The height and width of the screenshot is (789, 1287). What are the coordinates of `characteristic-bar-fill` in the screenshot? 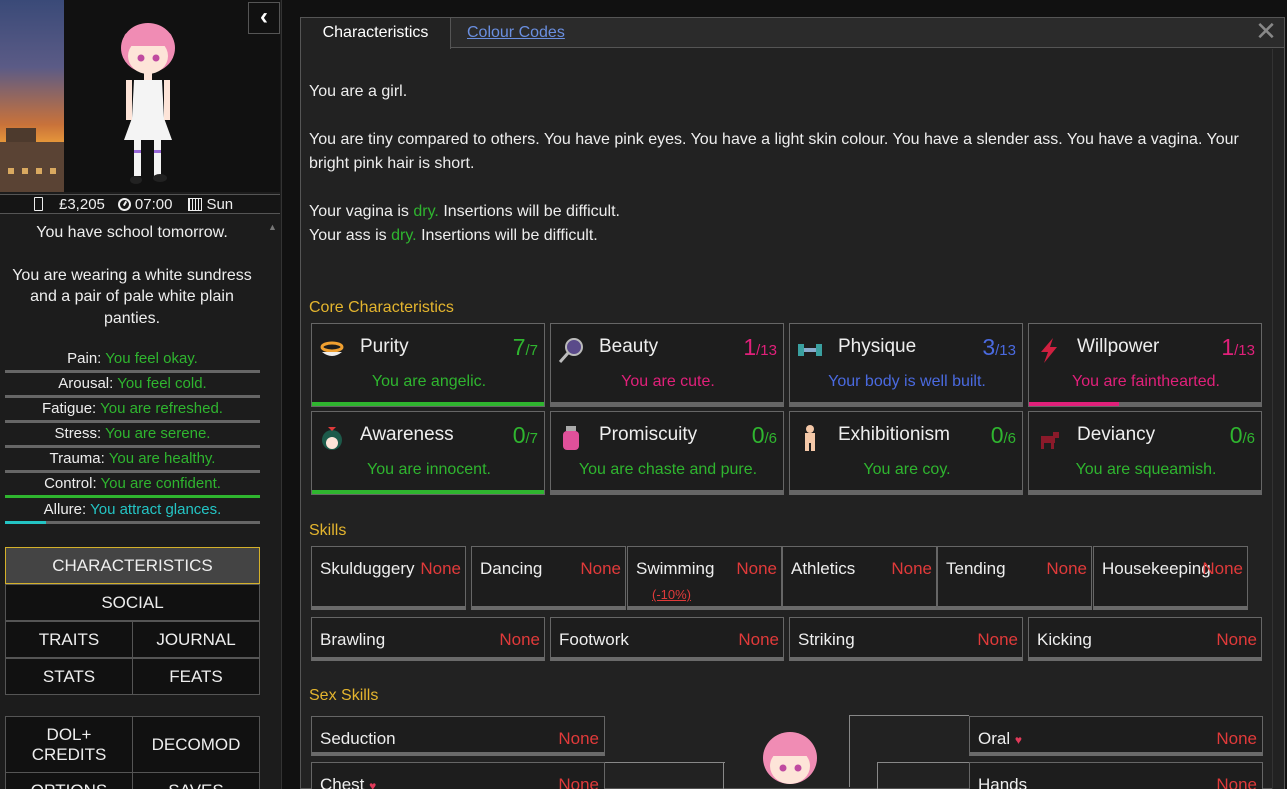 It's located at (1074, 404).